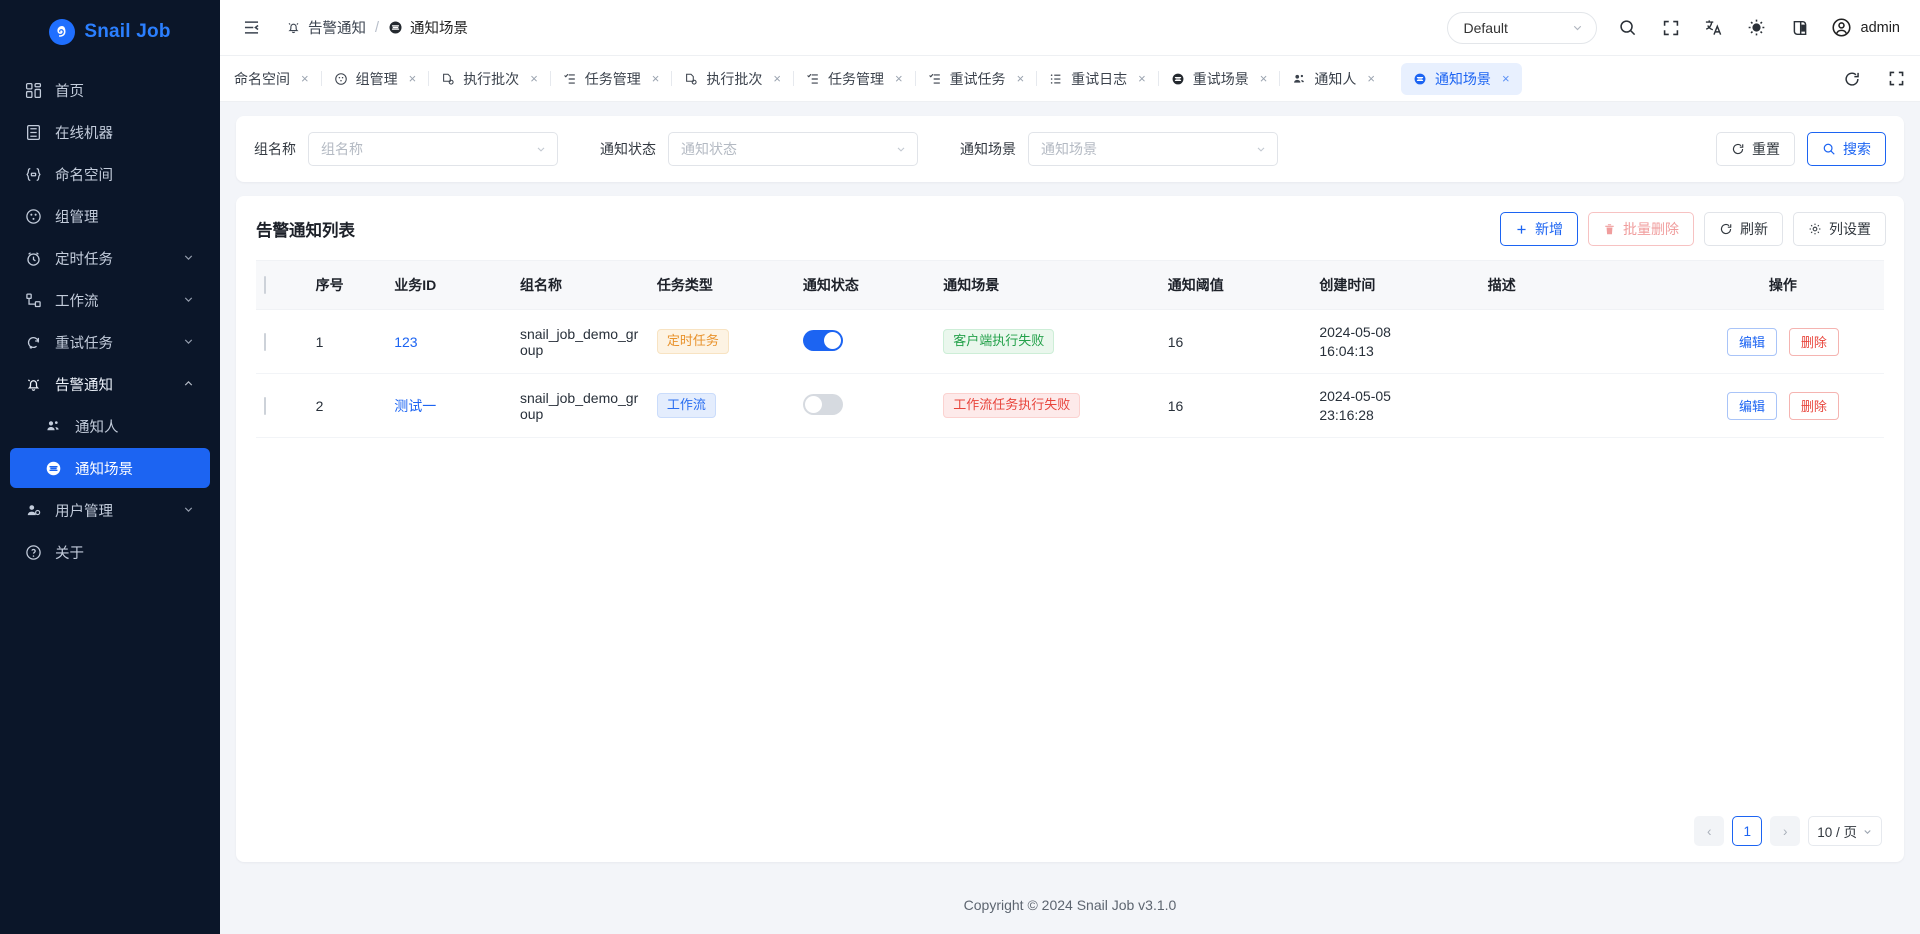  What do you see at coordinates (1153, 149) in the screenshot?
I see `notify-scene-select: 通知场景` at bounding box center [1153, 149].